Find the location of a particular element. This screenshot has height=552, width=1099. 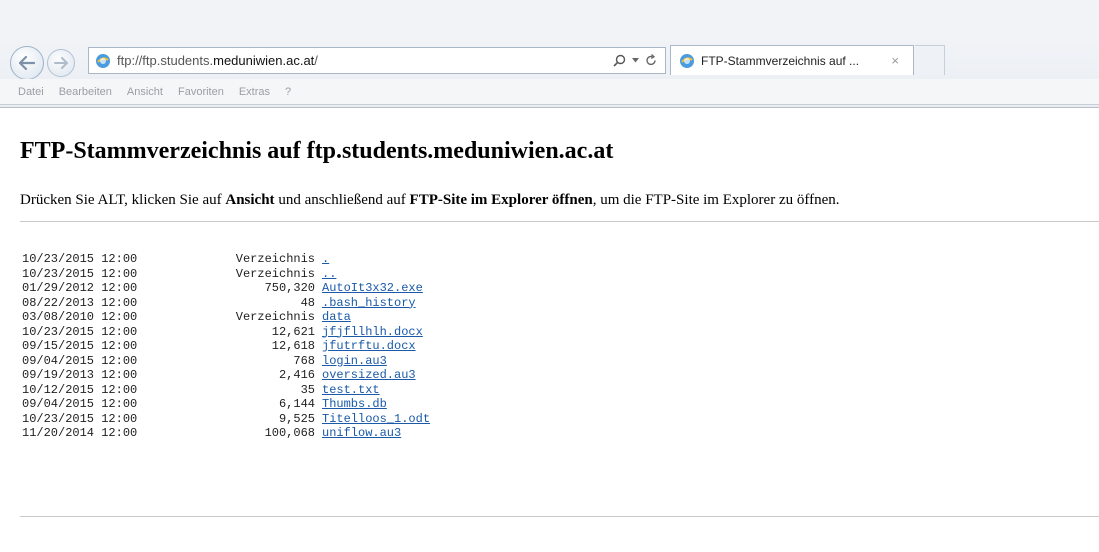

listing-date: 01/29/2012 12:00 is located at coordinates (80, 288).